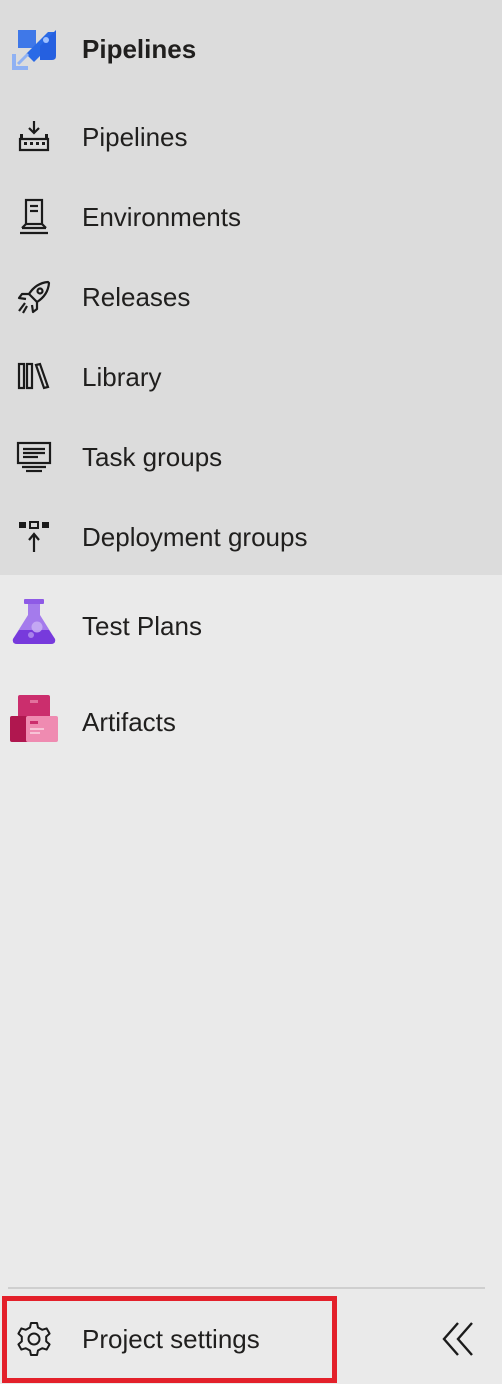  Describe the element at coordinates (251, 721) in the screenshot. I see `hub-artifacts: Artifacts` at that location.